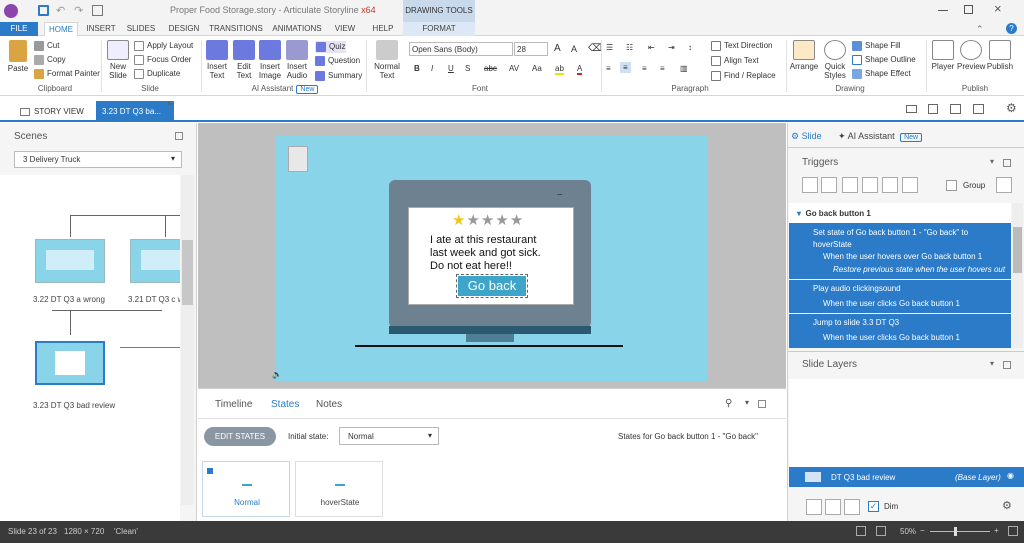 Image resolution: width=1024 pixels, height=543 pixels. Describe the element at coordinates (971, 55) in the screenshot. I see `preview-button: Preview` at that location.